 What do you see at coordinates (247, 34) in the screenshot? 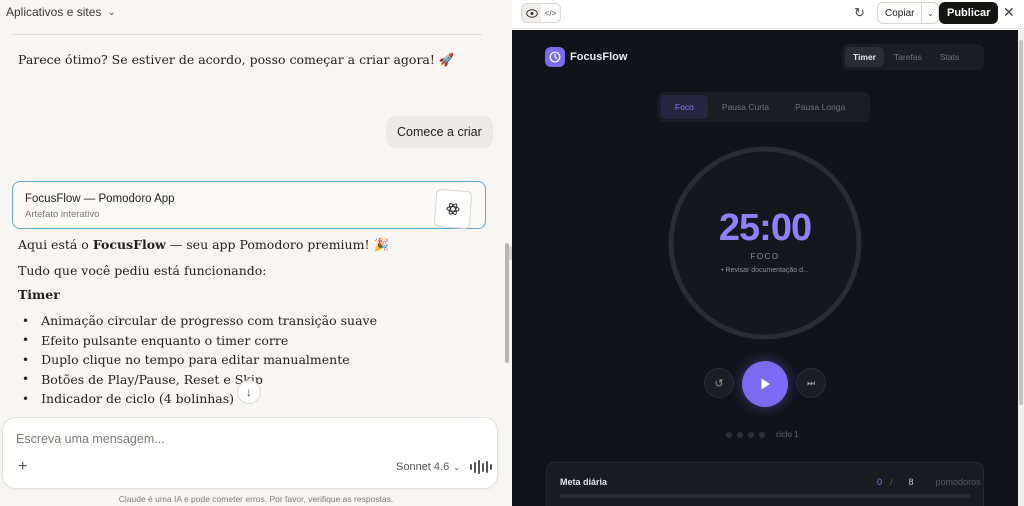
I see `divider` at bounding box center [247, 34].